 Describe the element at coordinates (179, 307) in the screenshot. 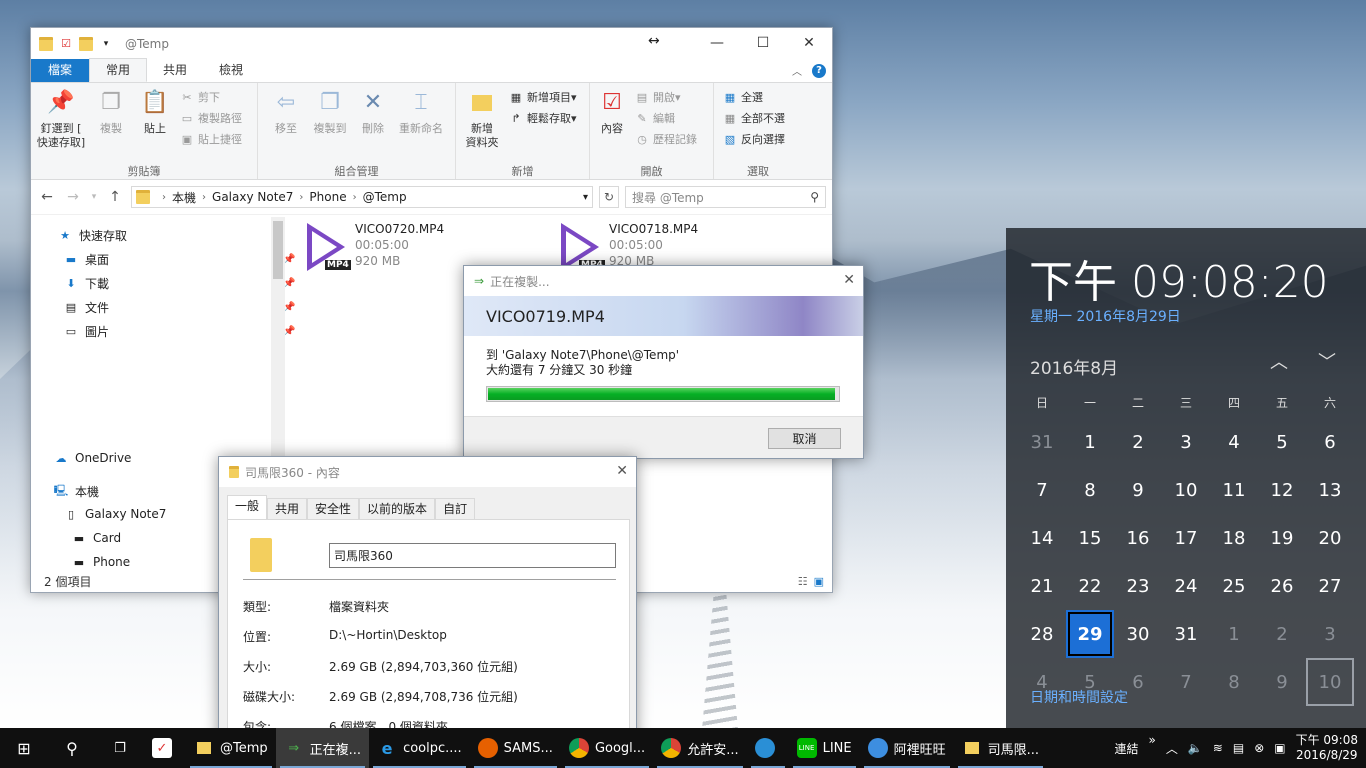

I see `nav-documents: ▤ 文件 📌` at that location.